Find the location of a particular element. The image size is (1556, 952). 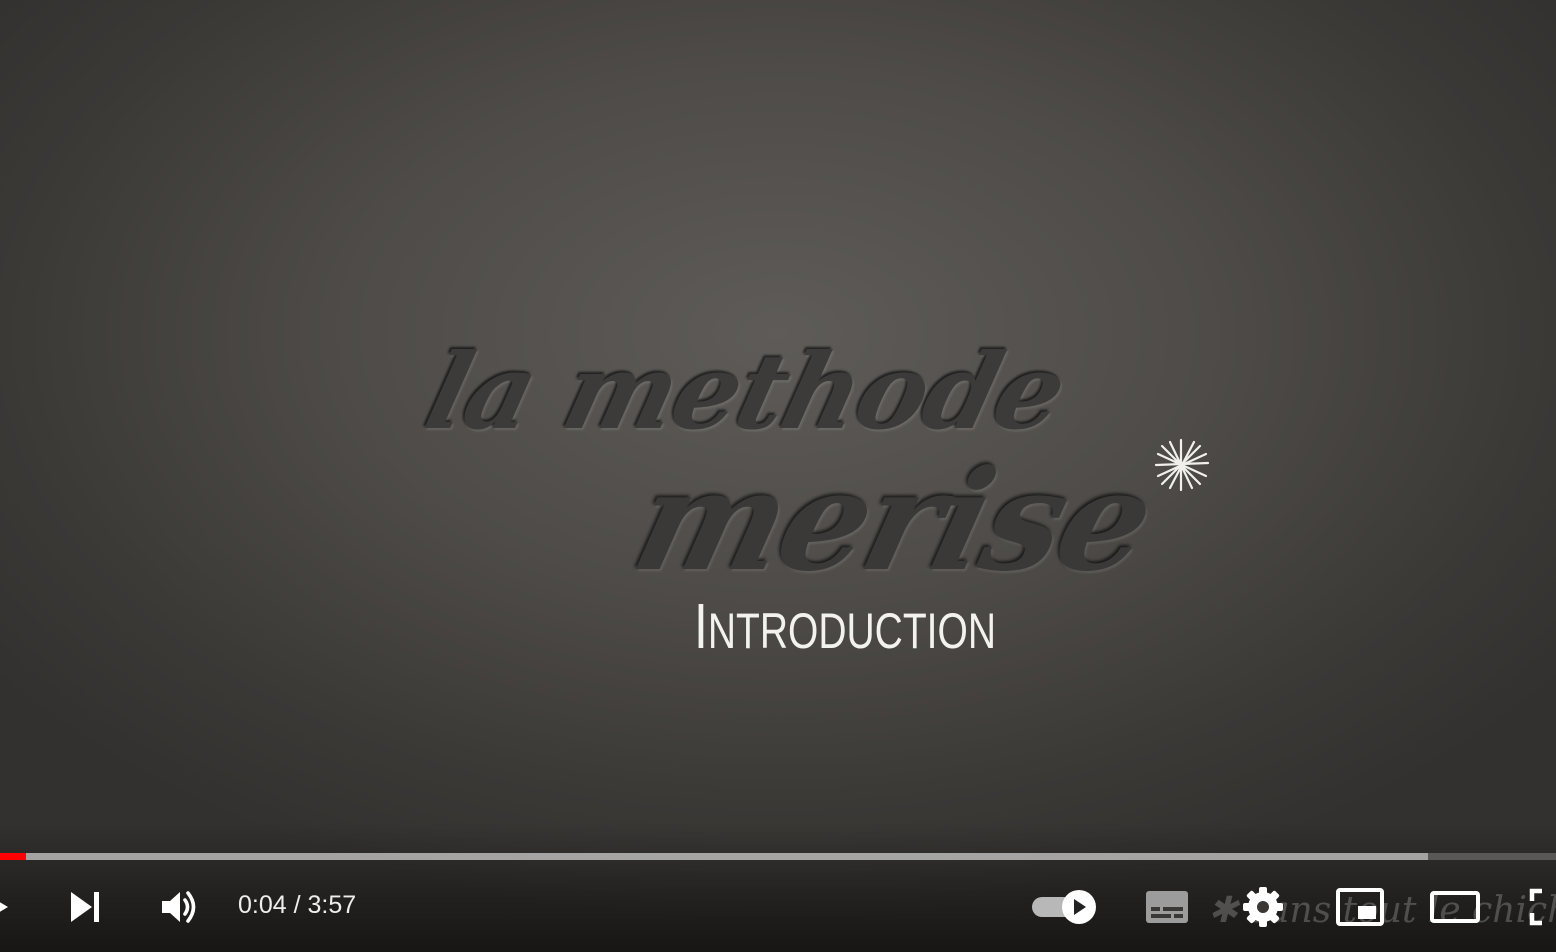

fullscreen-icon is located at coordinates (1535, 907).